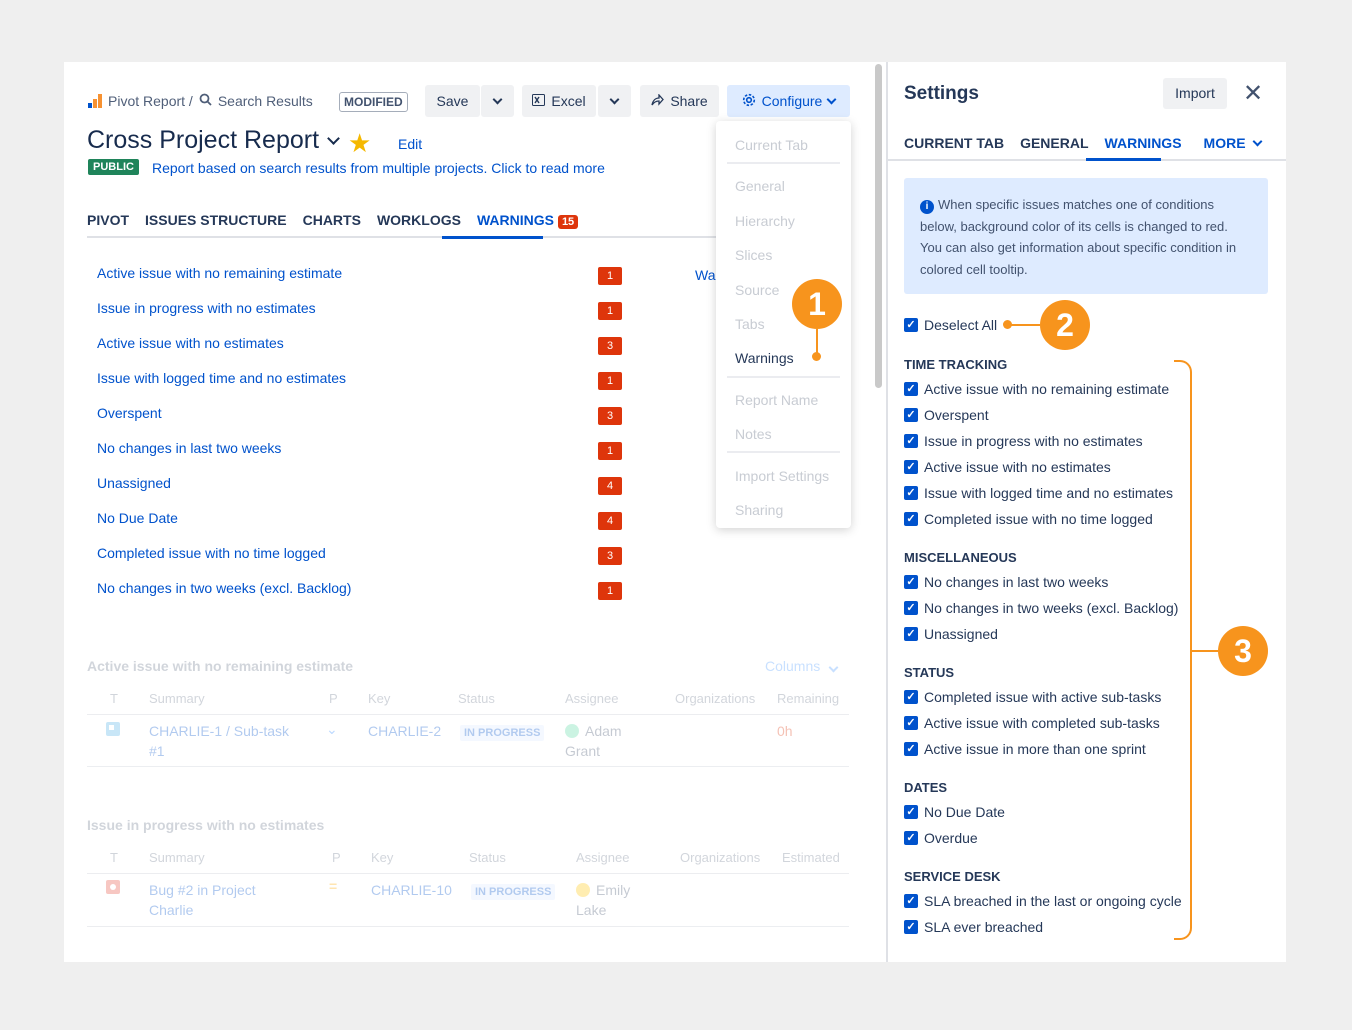  I want to click on list-item: Issue with logged time and no estimates 1, so click(359, 387).